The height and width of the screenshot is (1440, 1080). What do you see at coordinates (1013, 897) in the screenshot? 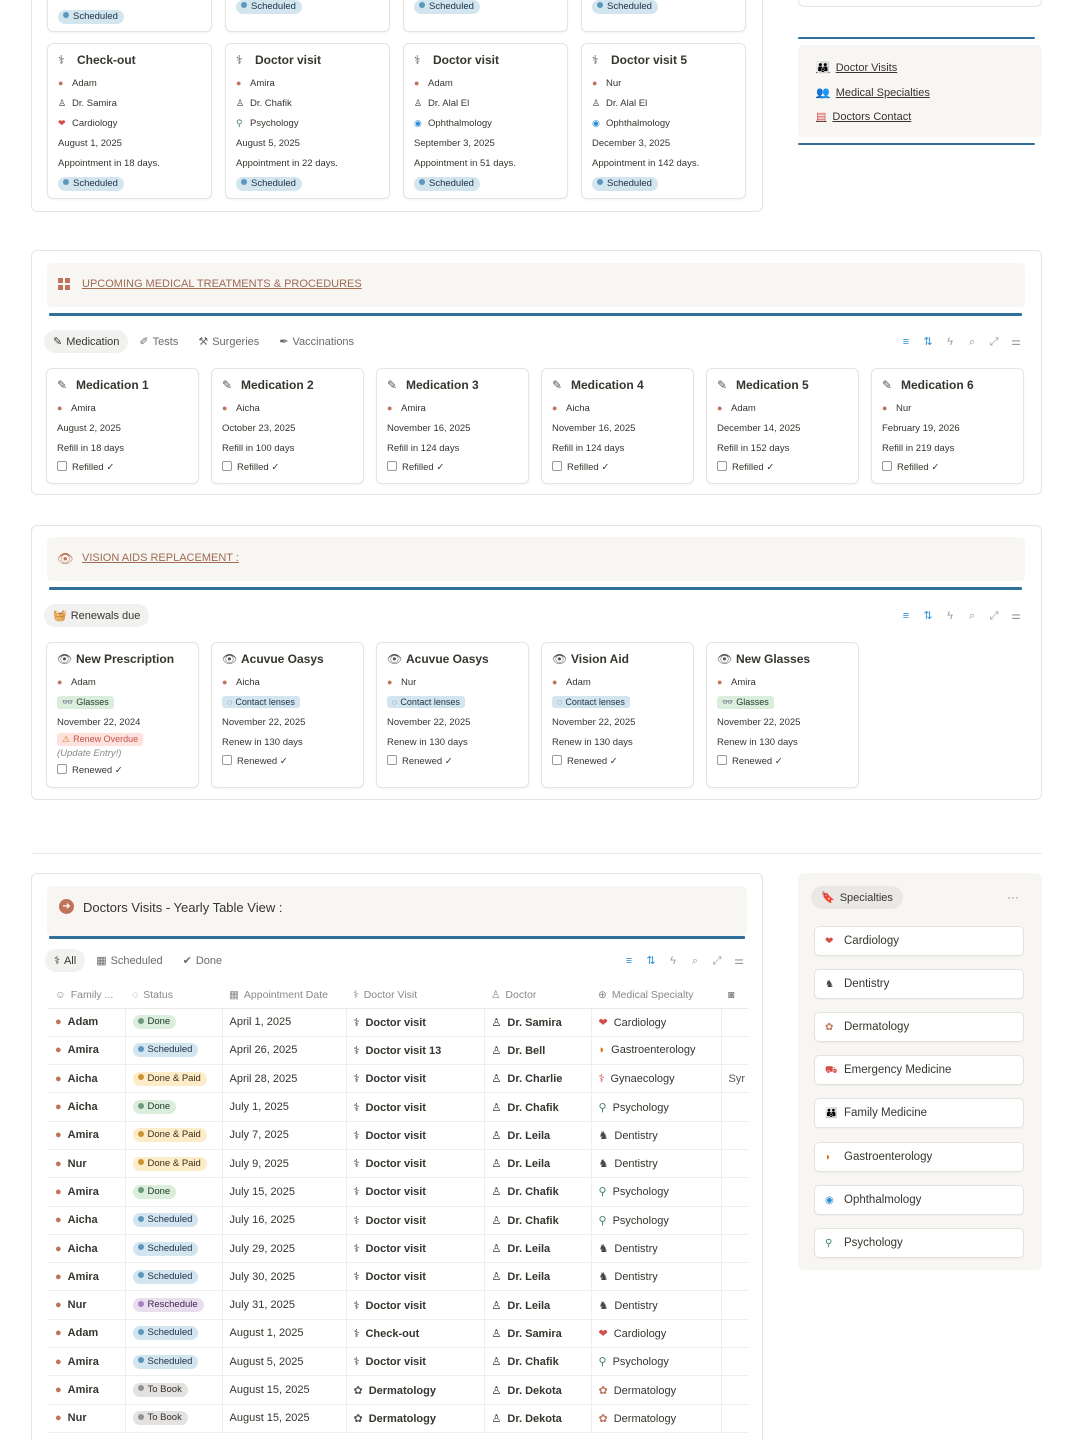
I see `more-options-icon: ···` at bounding box center [1013, 897].